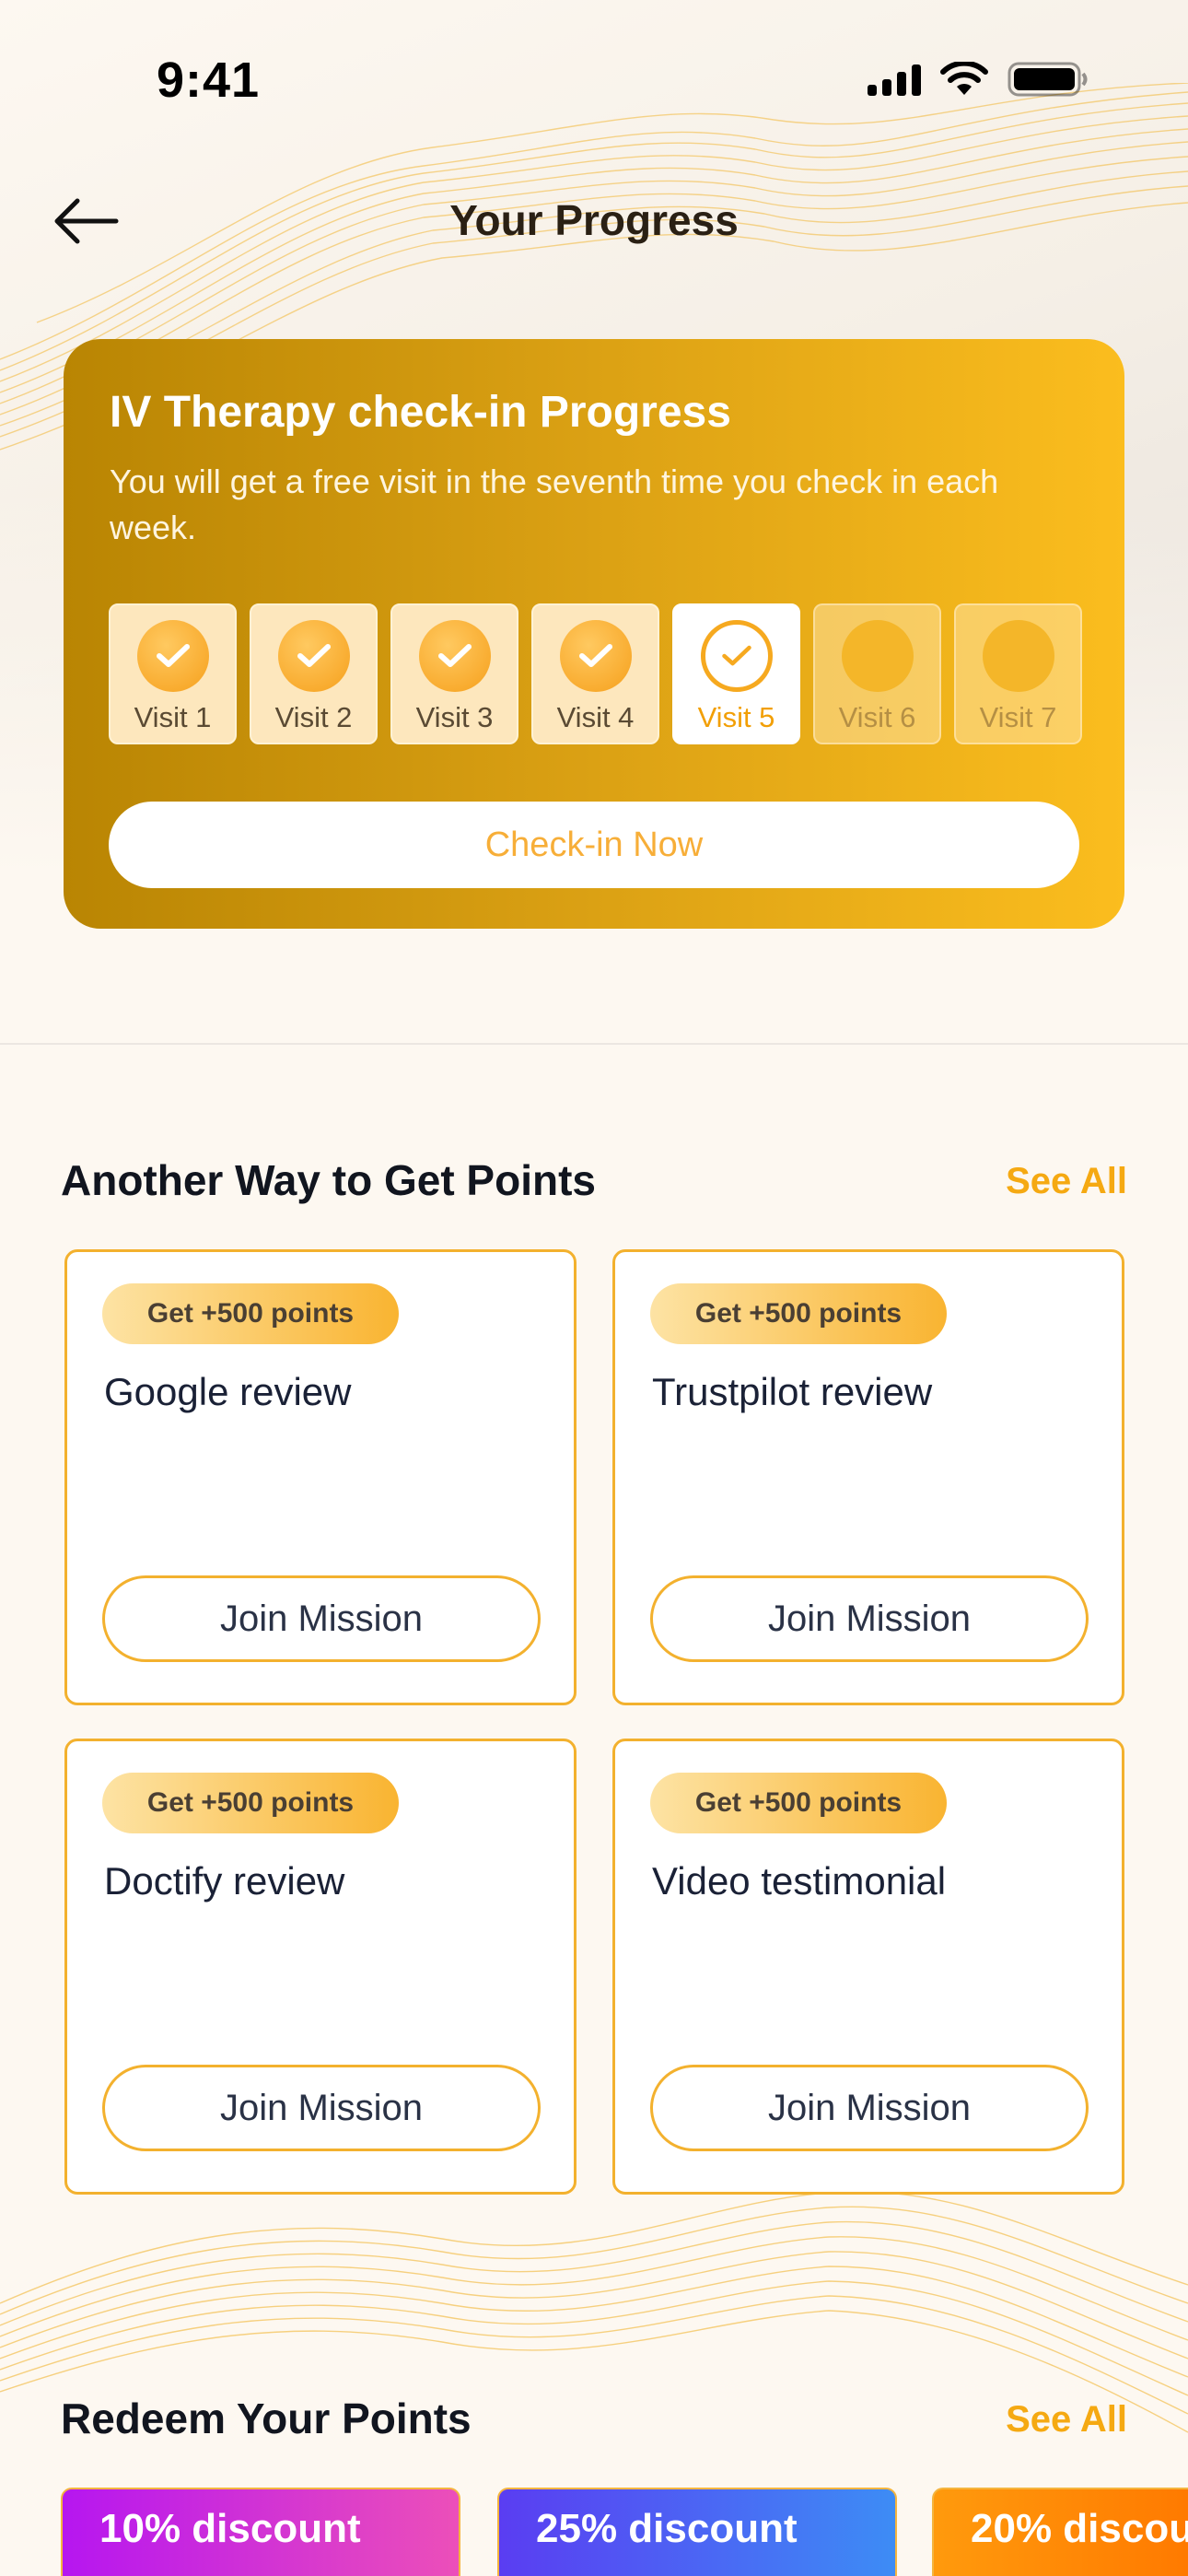  I want to click on visit-label: Visit 4, so click(595, 717).